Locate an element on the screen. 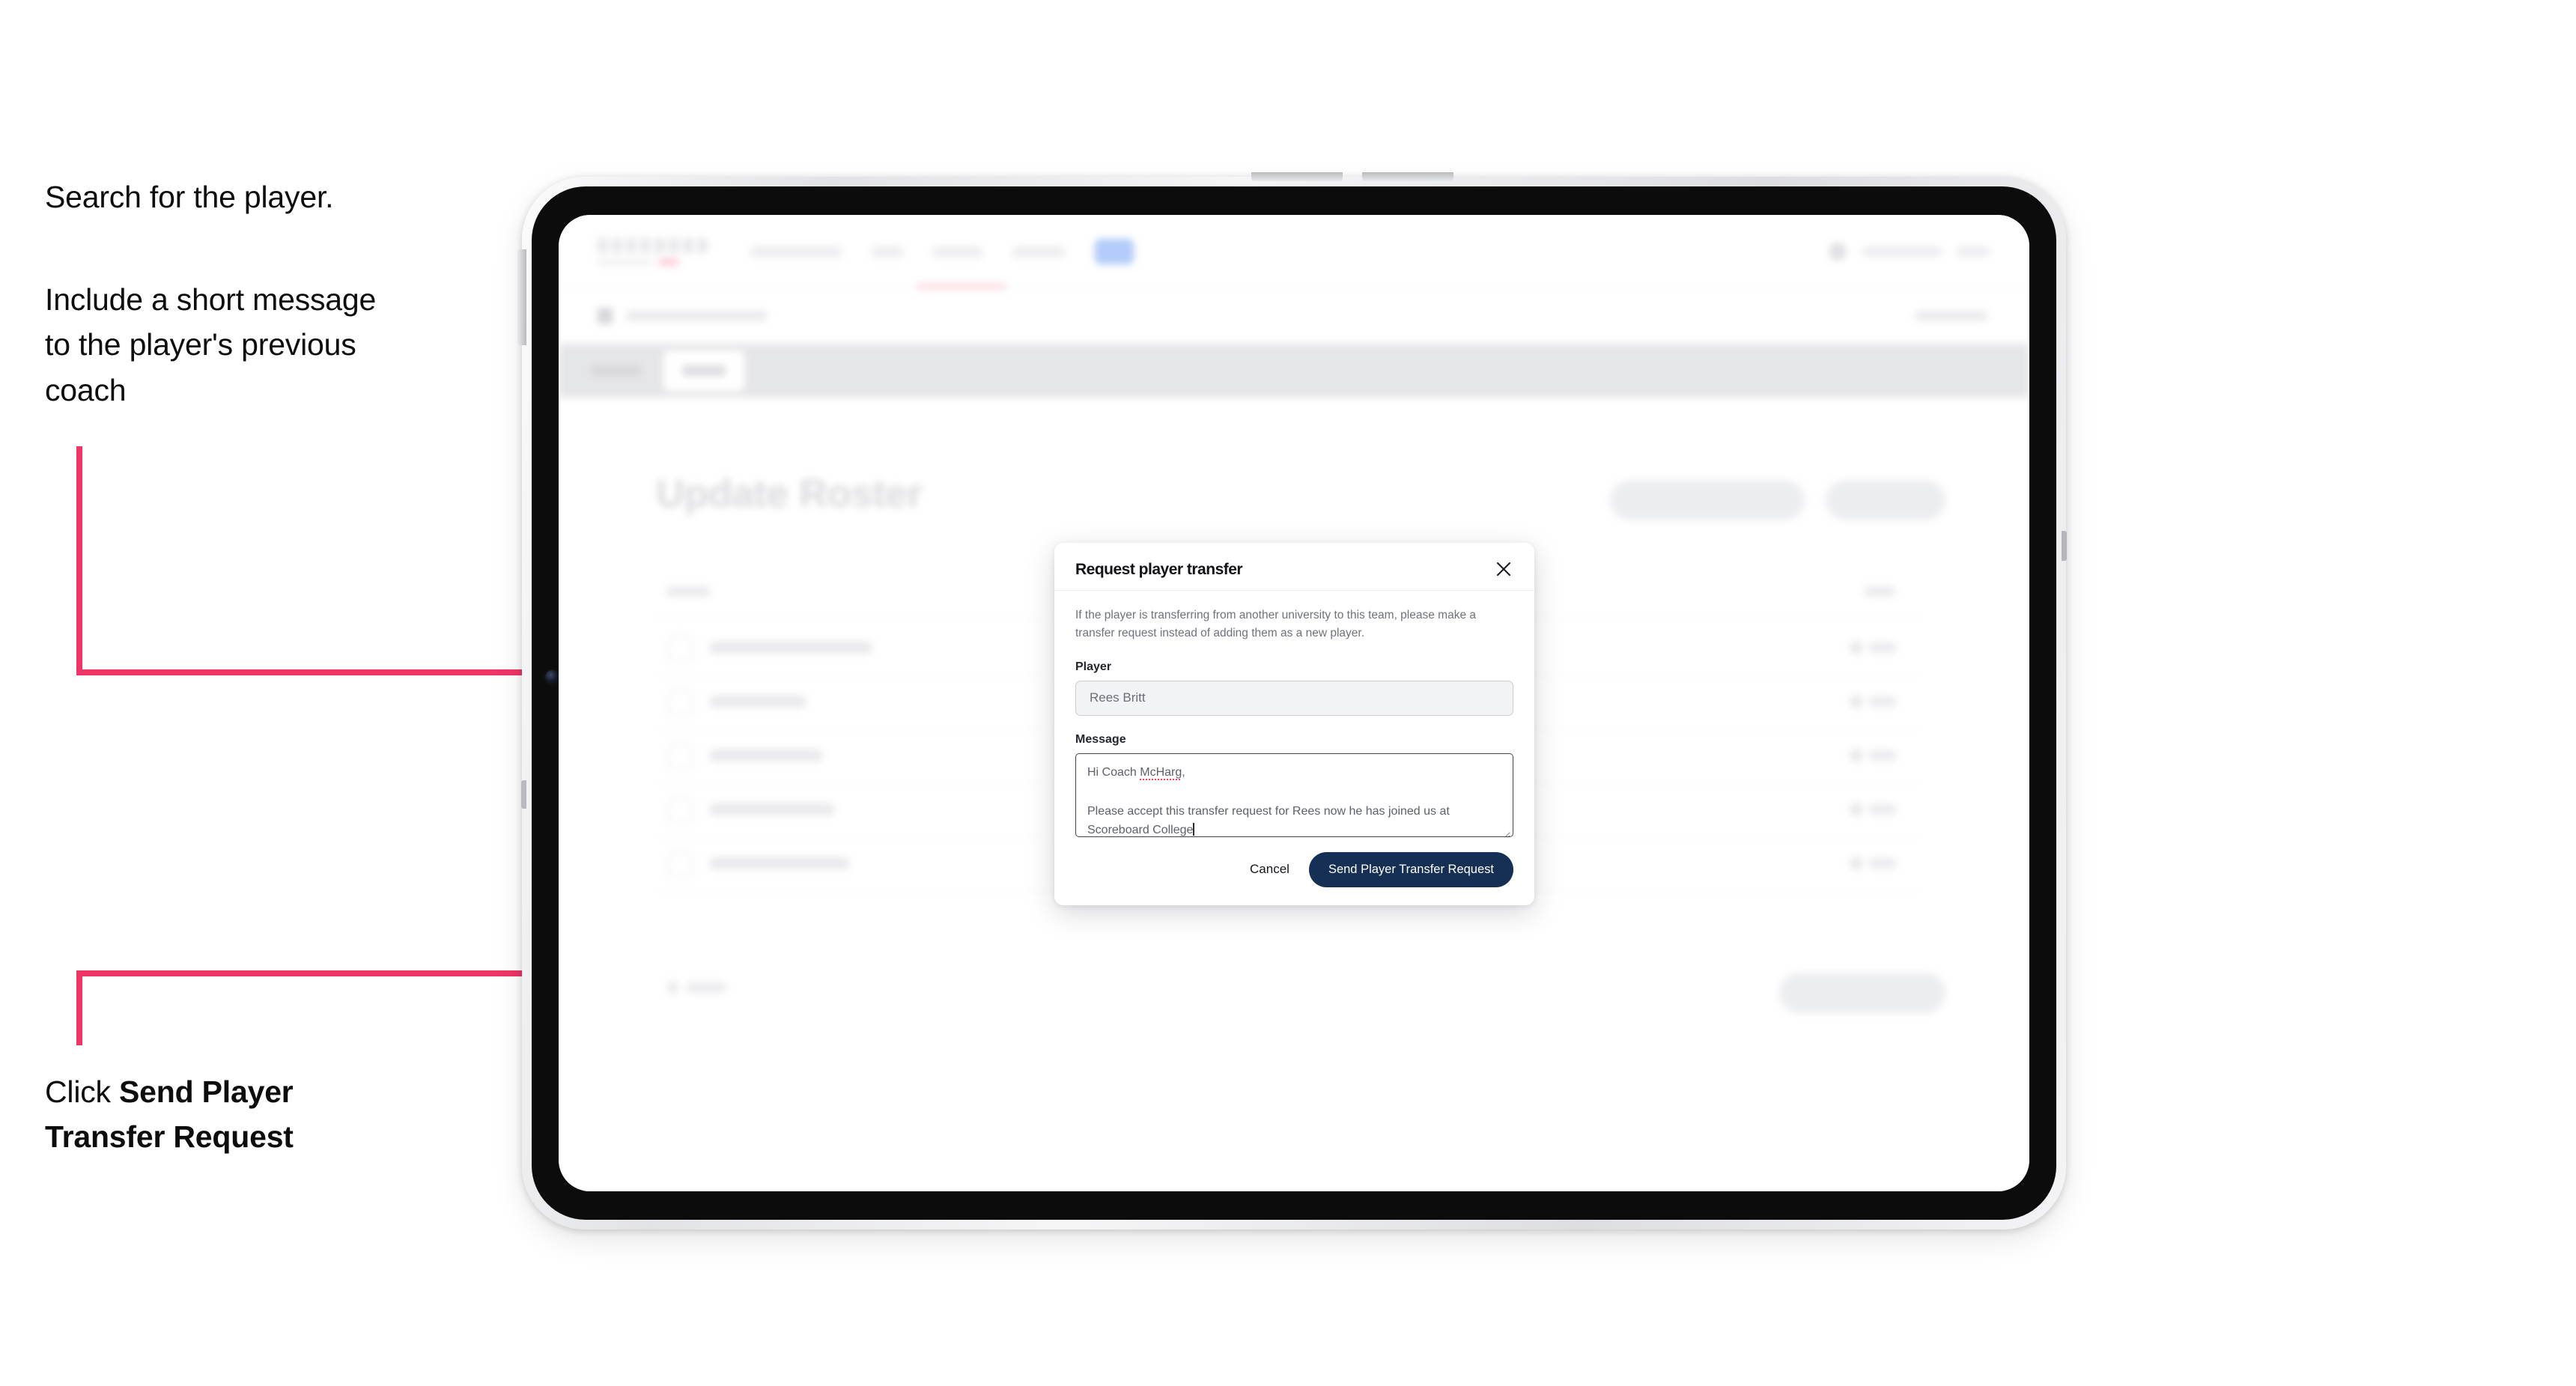  message-line-1-prefix: Hi Coach is located at coordinates (1113, 772).